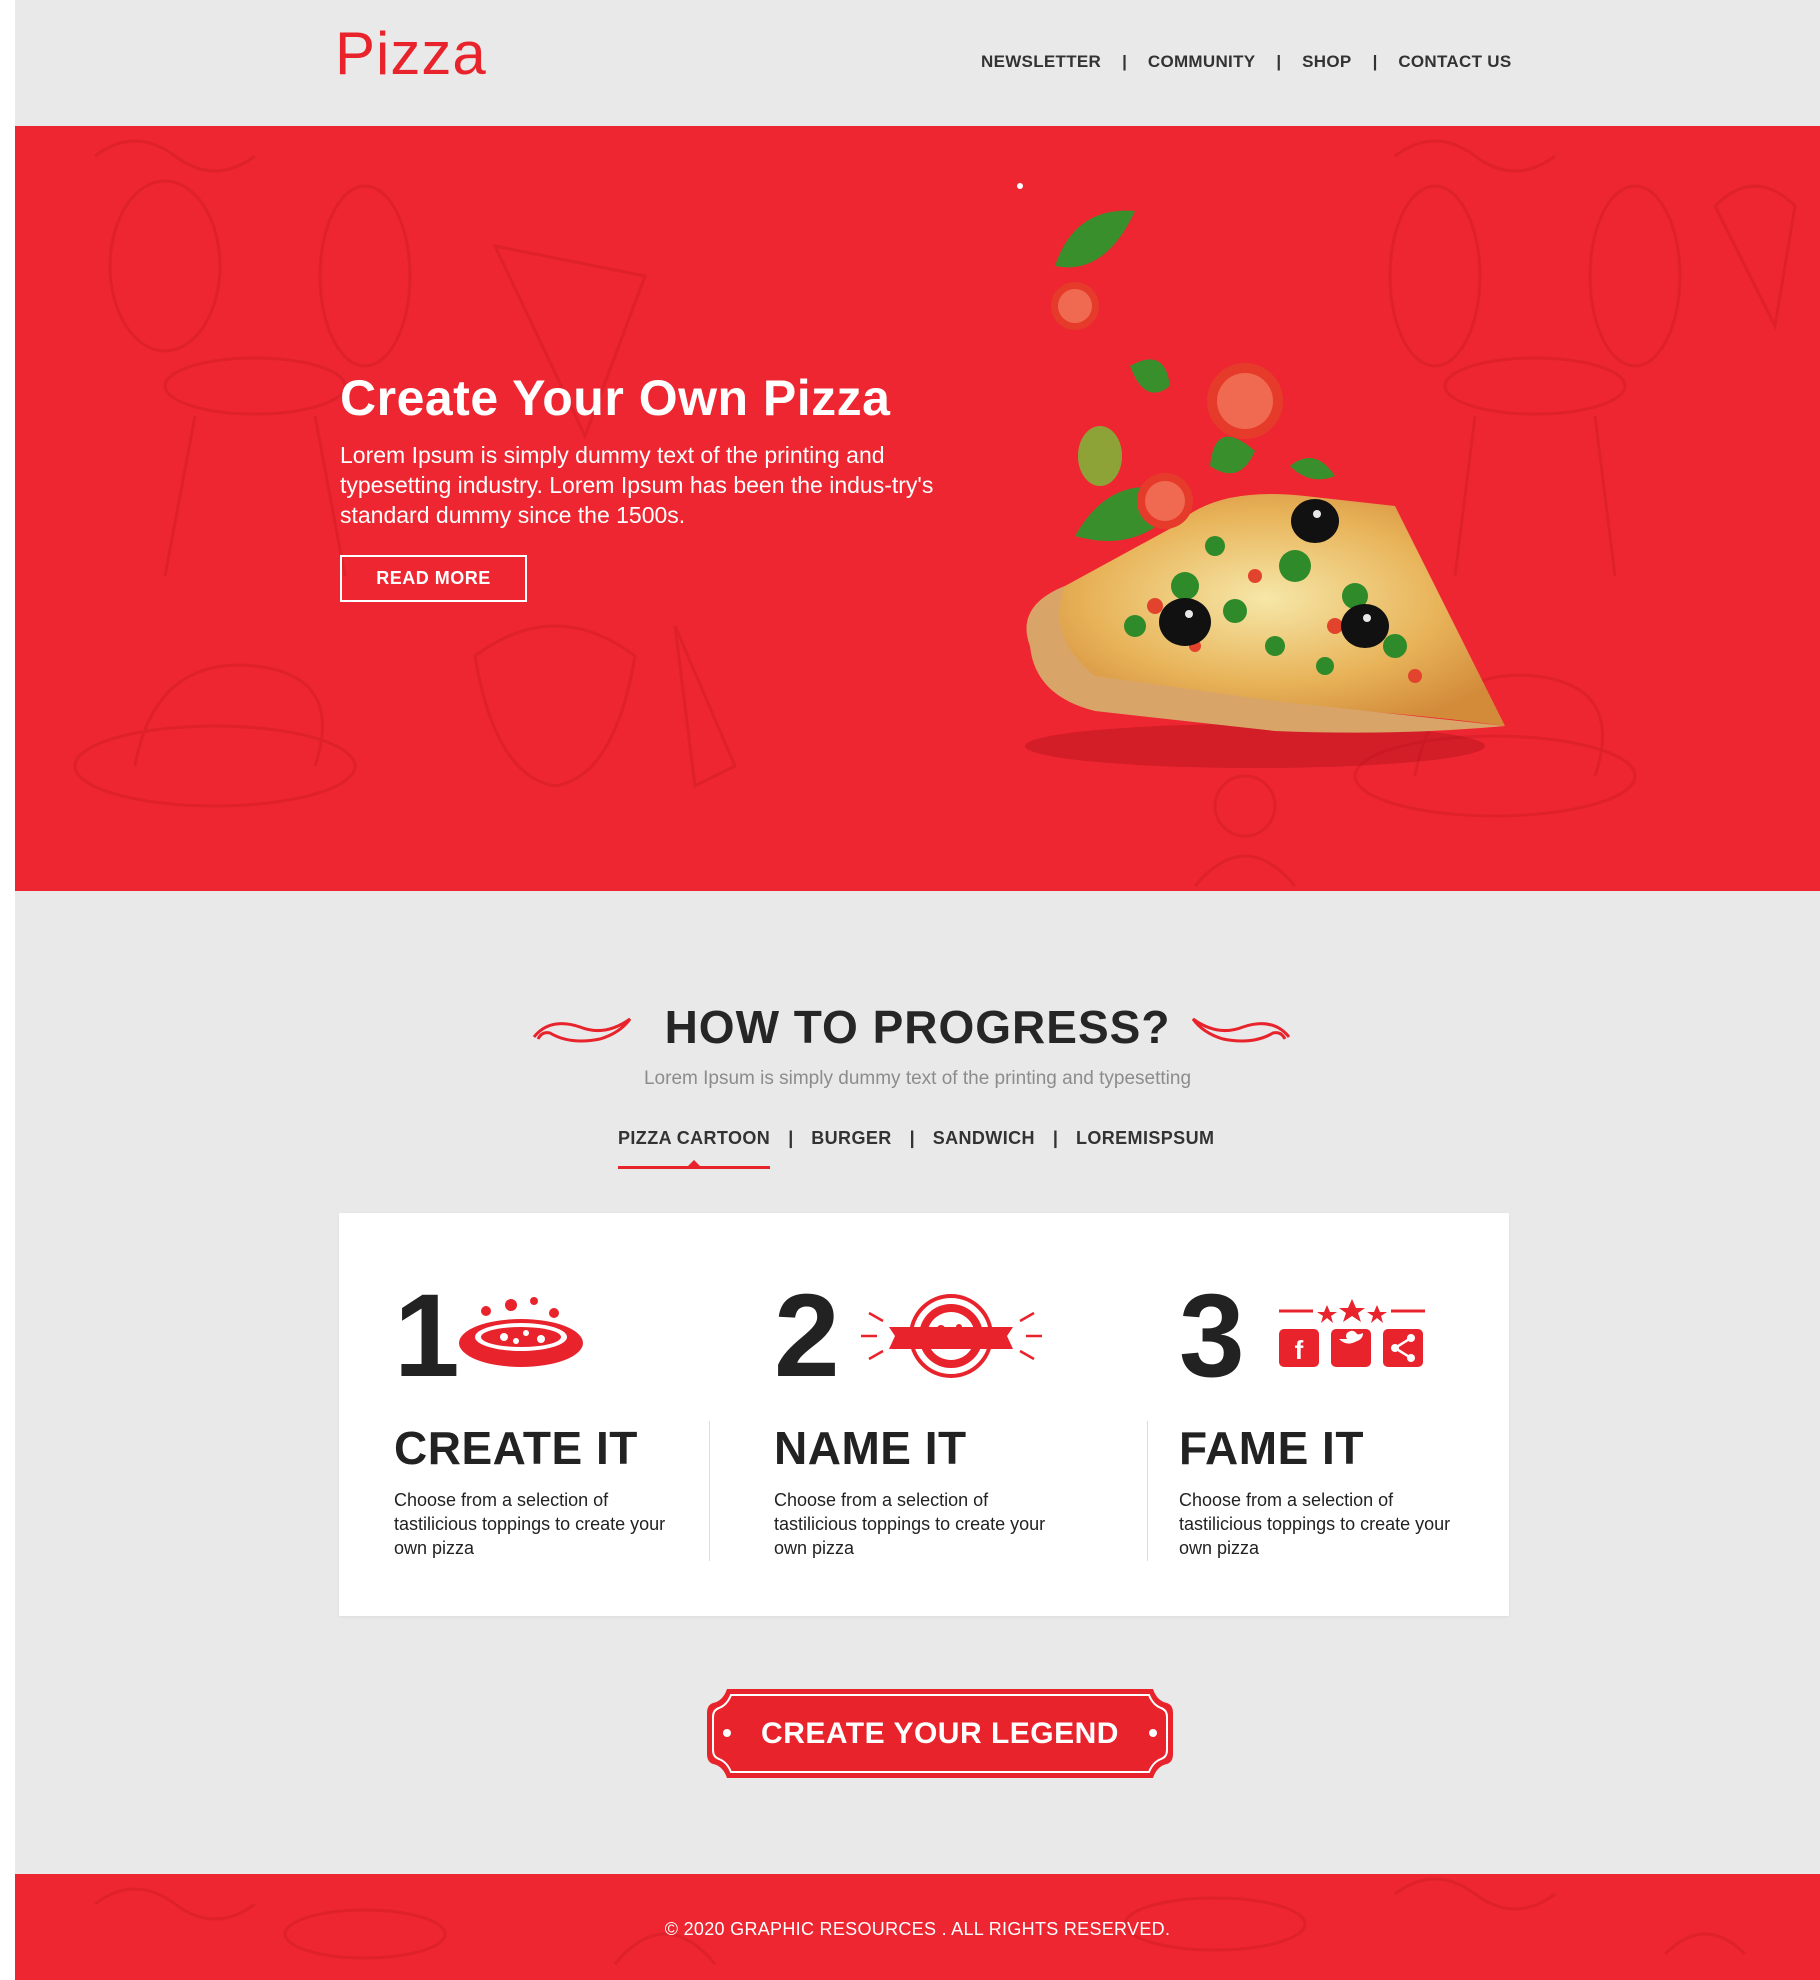 The height and width of the screenshot is (1980, 1820). What do you see at coordinates (1454, 62) in the screenshot?
I see `nav-contact-us: CONTACT US` at bounding box center [1454, 62].